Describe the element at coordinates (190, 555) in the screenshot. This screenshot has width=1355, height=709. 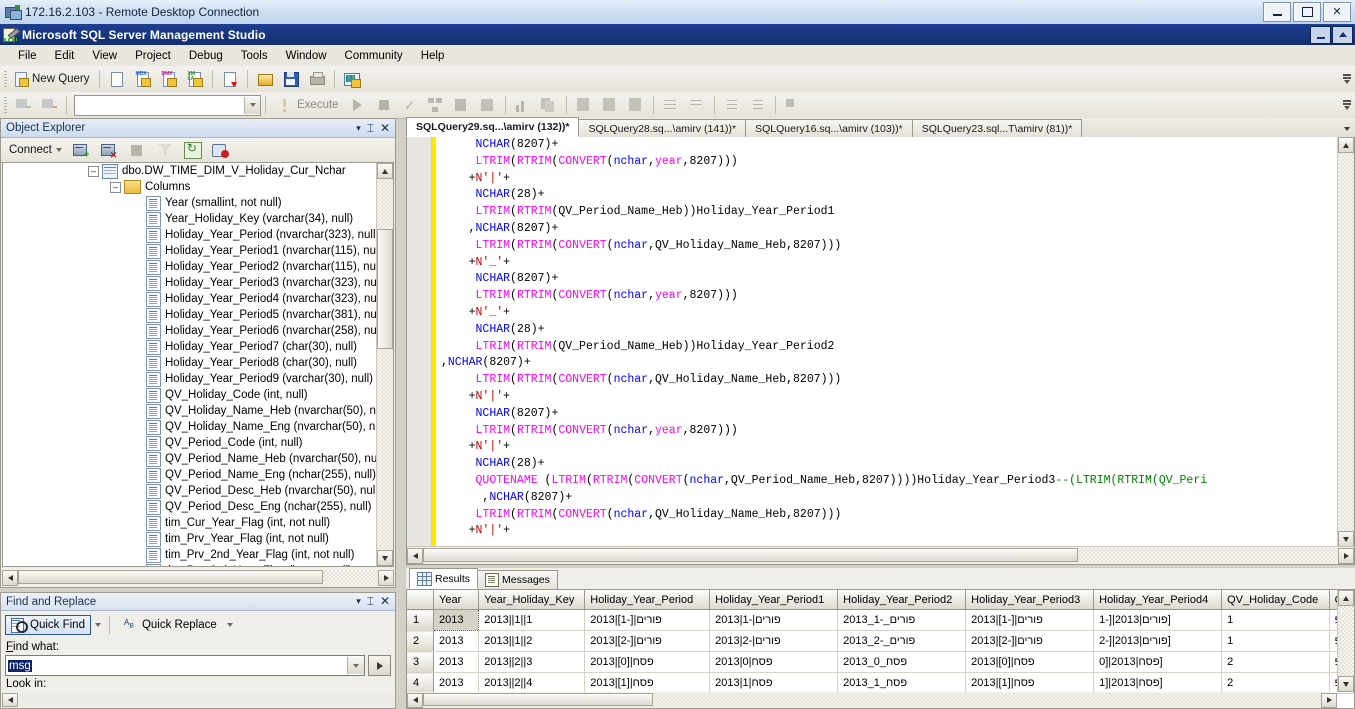
I see `tree-item: tim_Prv_2nd_Year_Flag (int, not null)` at that location.